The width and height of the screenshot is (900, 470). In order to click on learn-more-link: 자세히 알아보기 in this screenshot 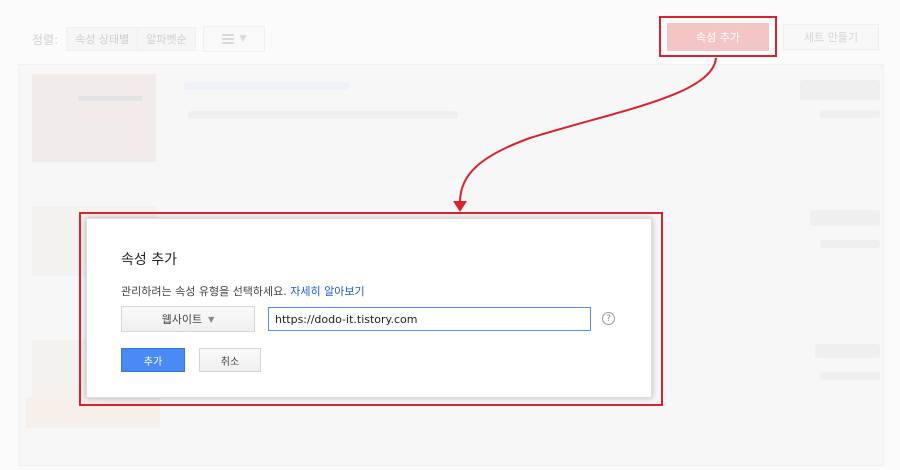, I will do `click(327, 291)`.